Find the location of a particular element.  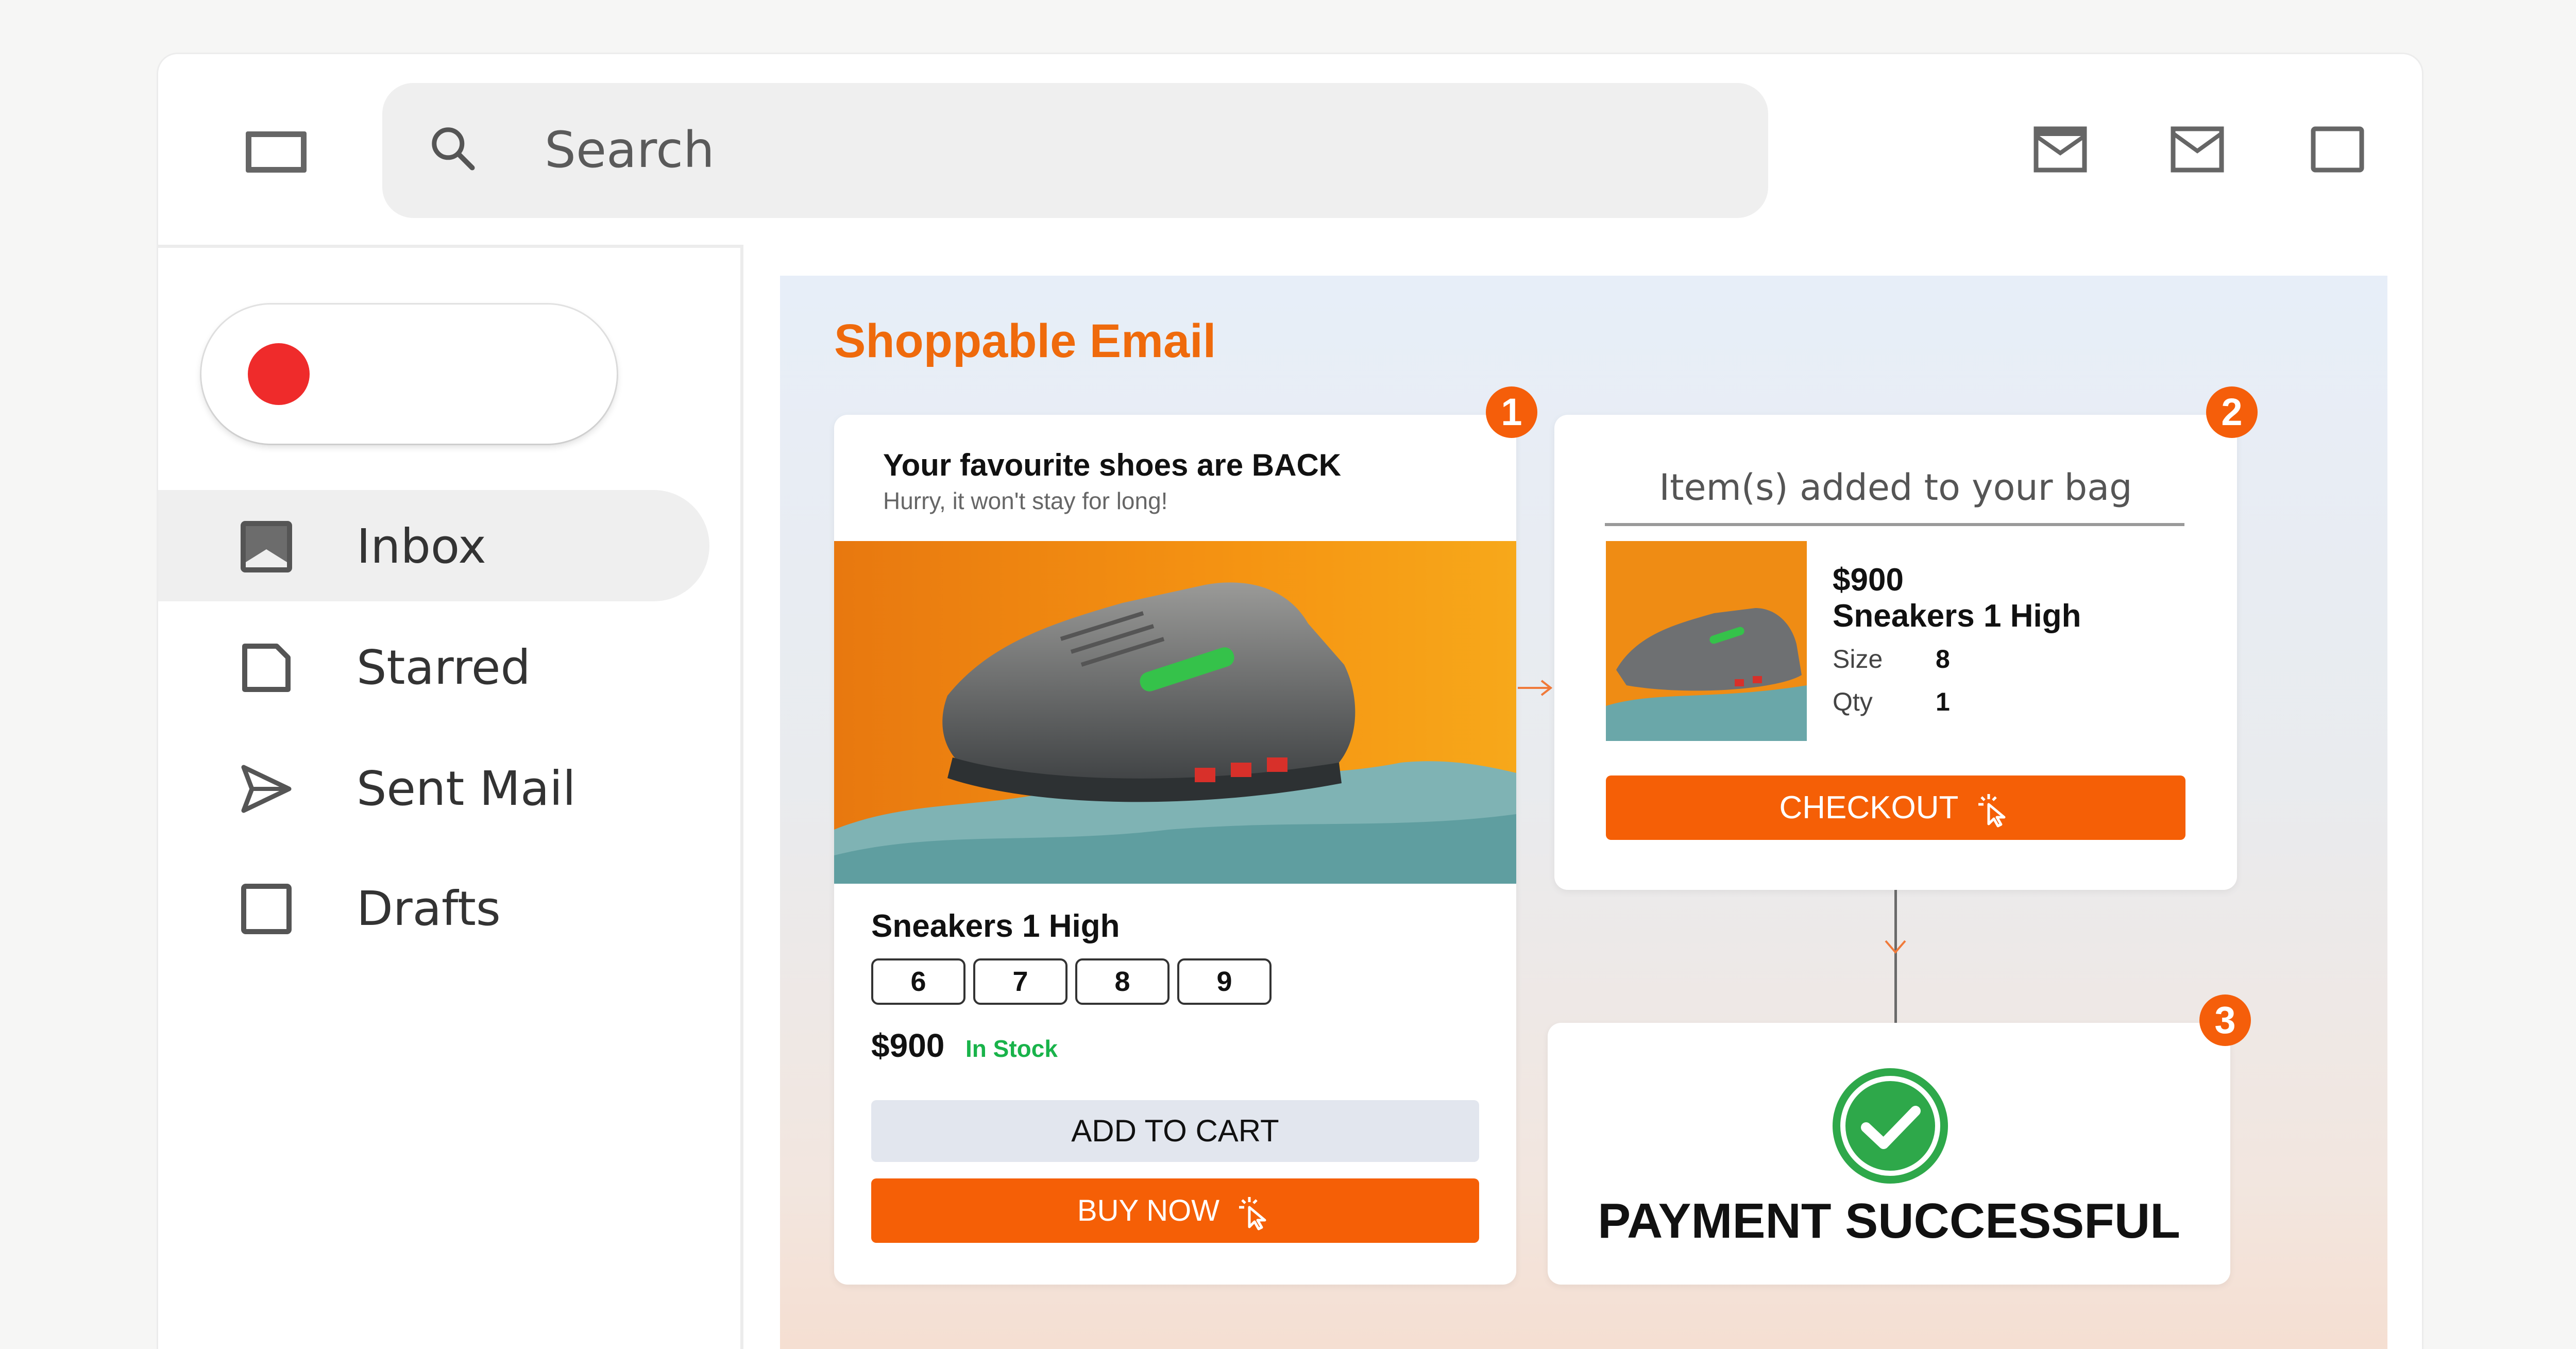

sidebar-item-label: Drafts is located at coordinates (429, 908).